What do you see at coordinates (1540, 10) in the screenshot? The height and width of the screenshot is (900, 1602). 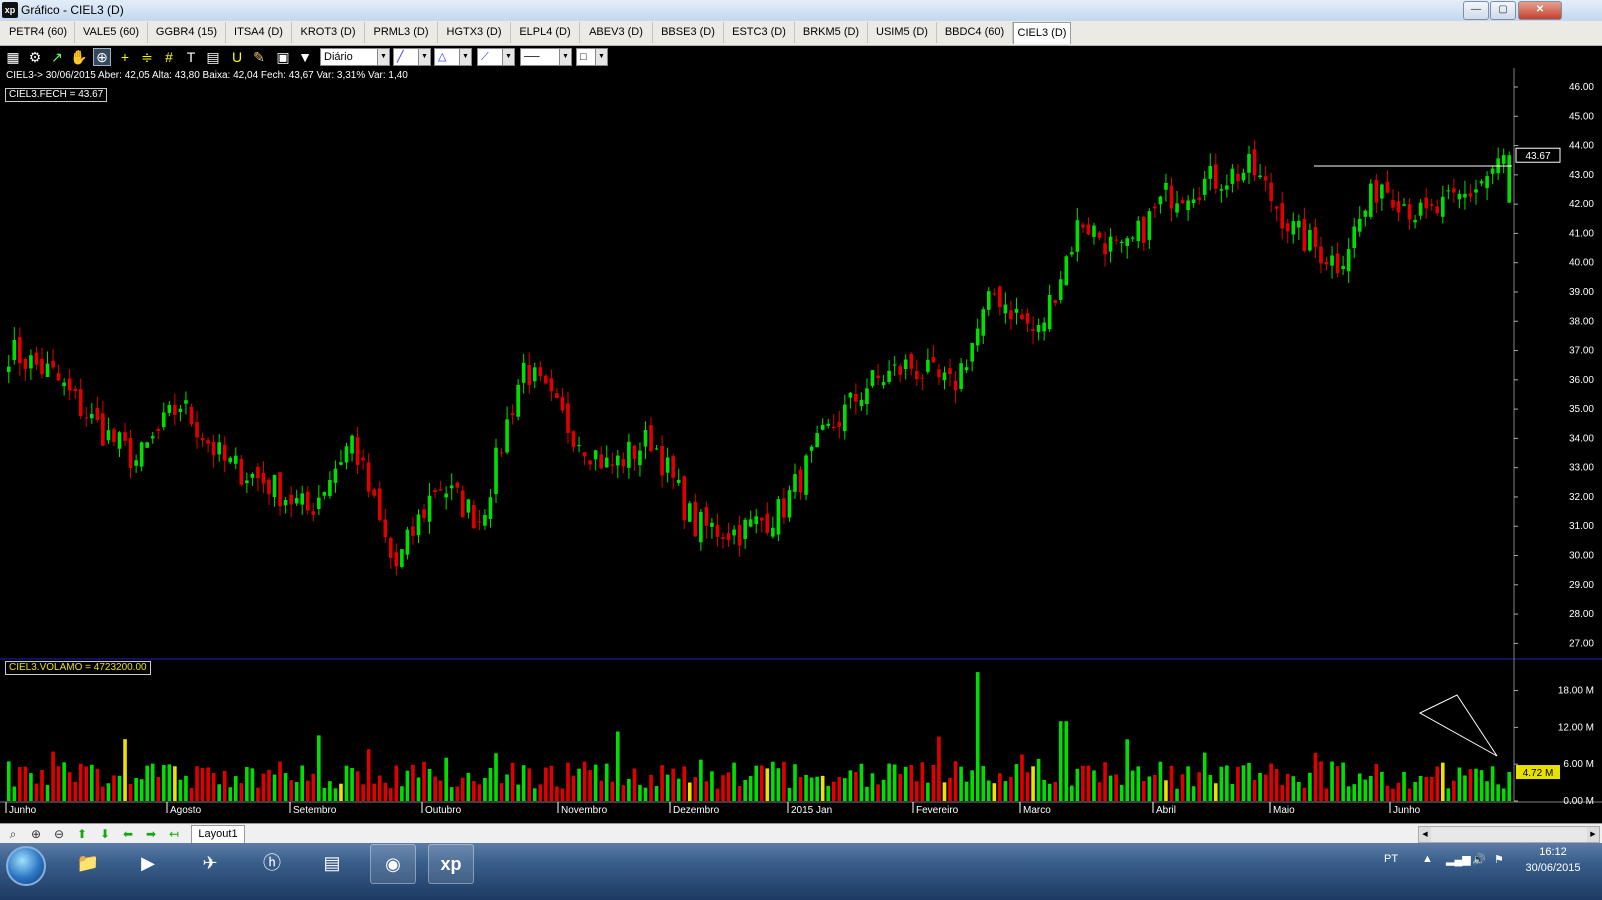 I see `close-button: ✕` at bounding box center [1540, 10].